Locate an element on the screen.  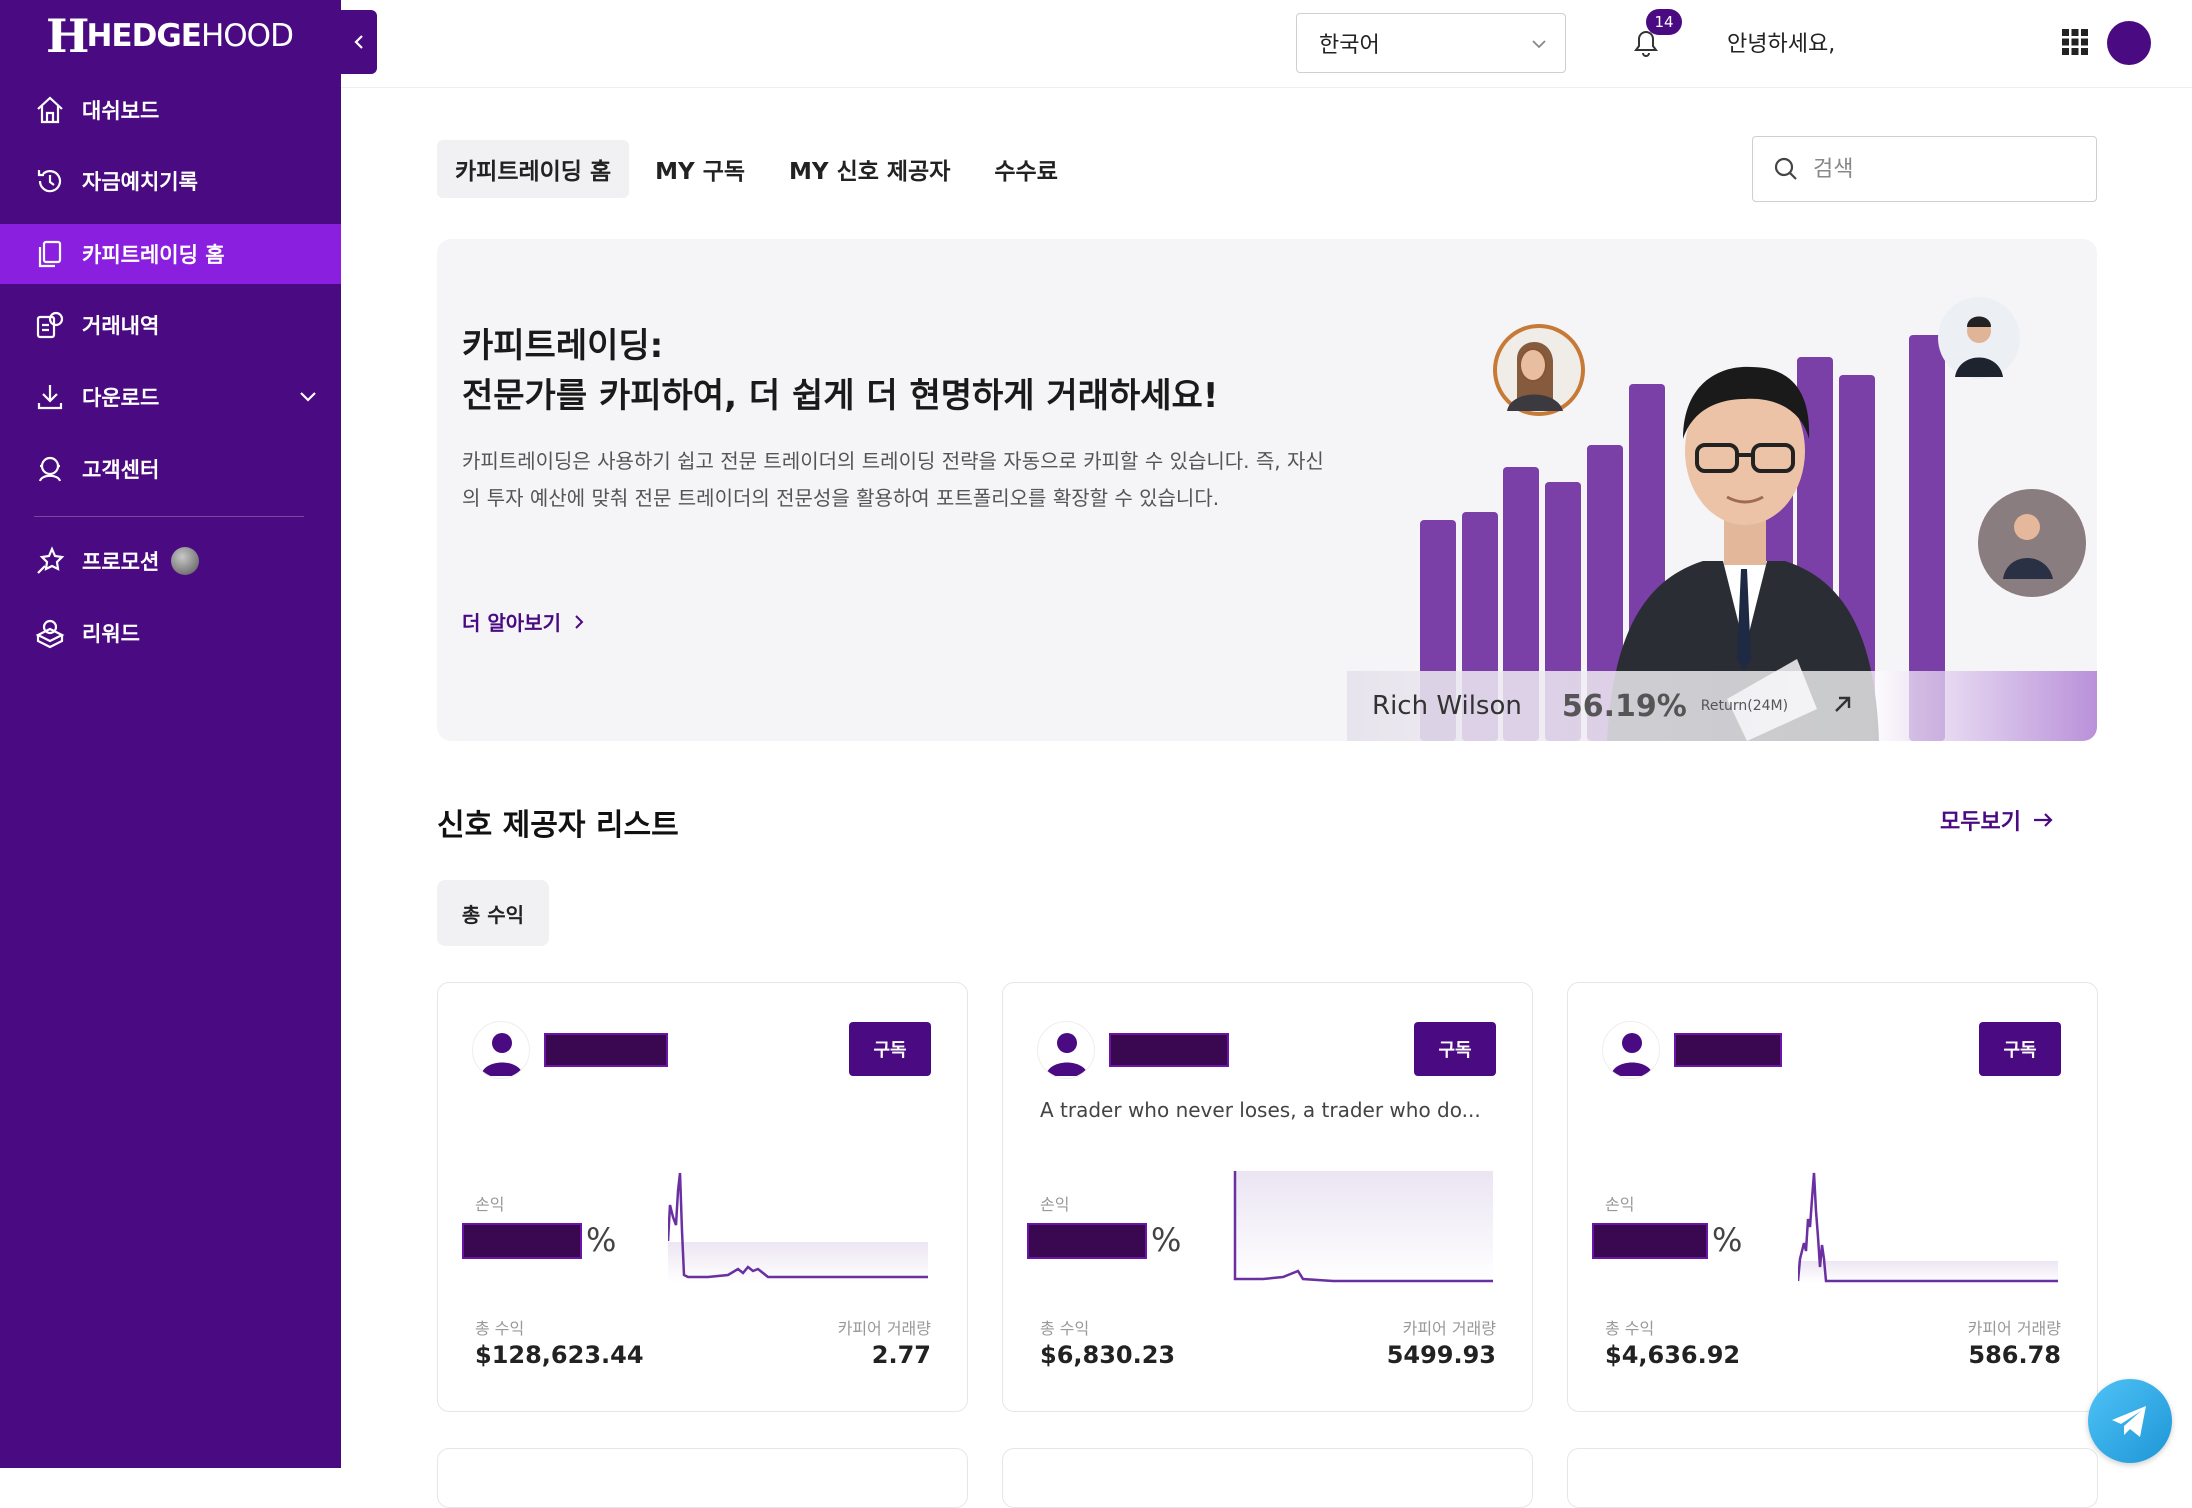
sidebar-item-support: 고객센터 is located at coordinates (170, 469).